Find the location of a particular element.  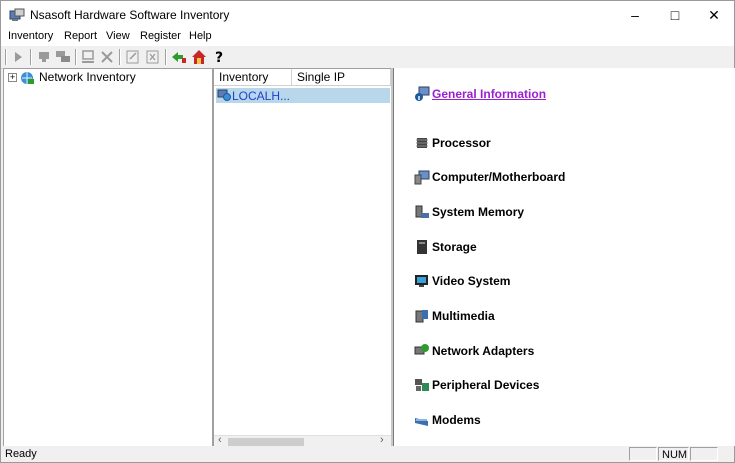

help-icon: ? is located at coordinates (219, 57).